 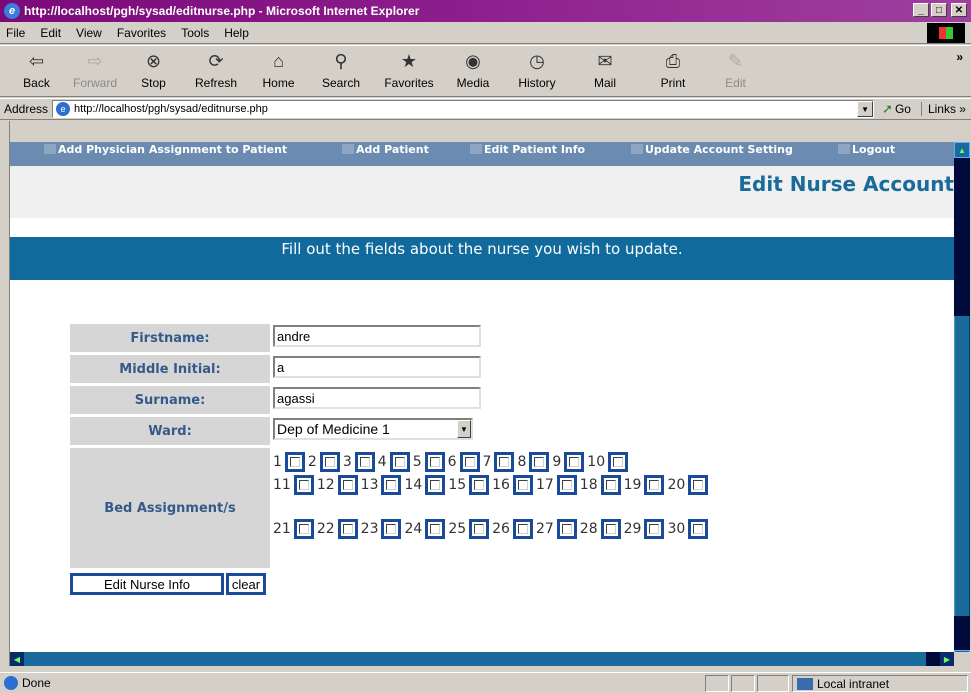 I want to click on close-button: ✕, so click(x=959, y=10).